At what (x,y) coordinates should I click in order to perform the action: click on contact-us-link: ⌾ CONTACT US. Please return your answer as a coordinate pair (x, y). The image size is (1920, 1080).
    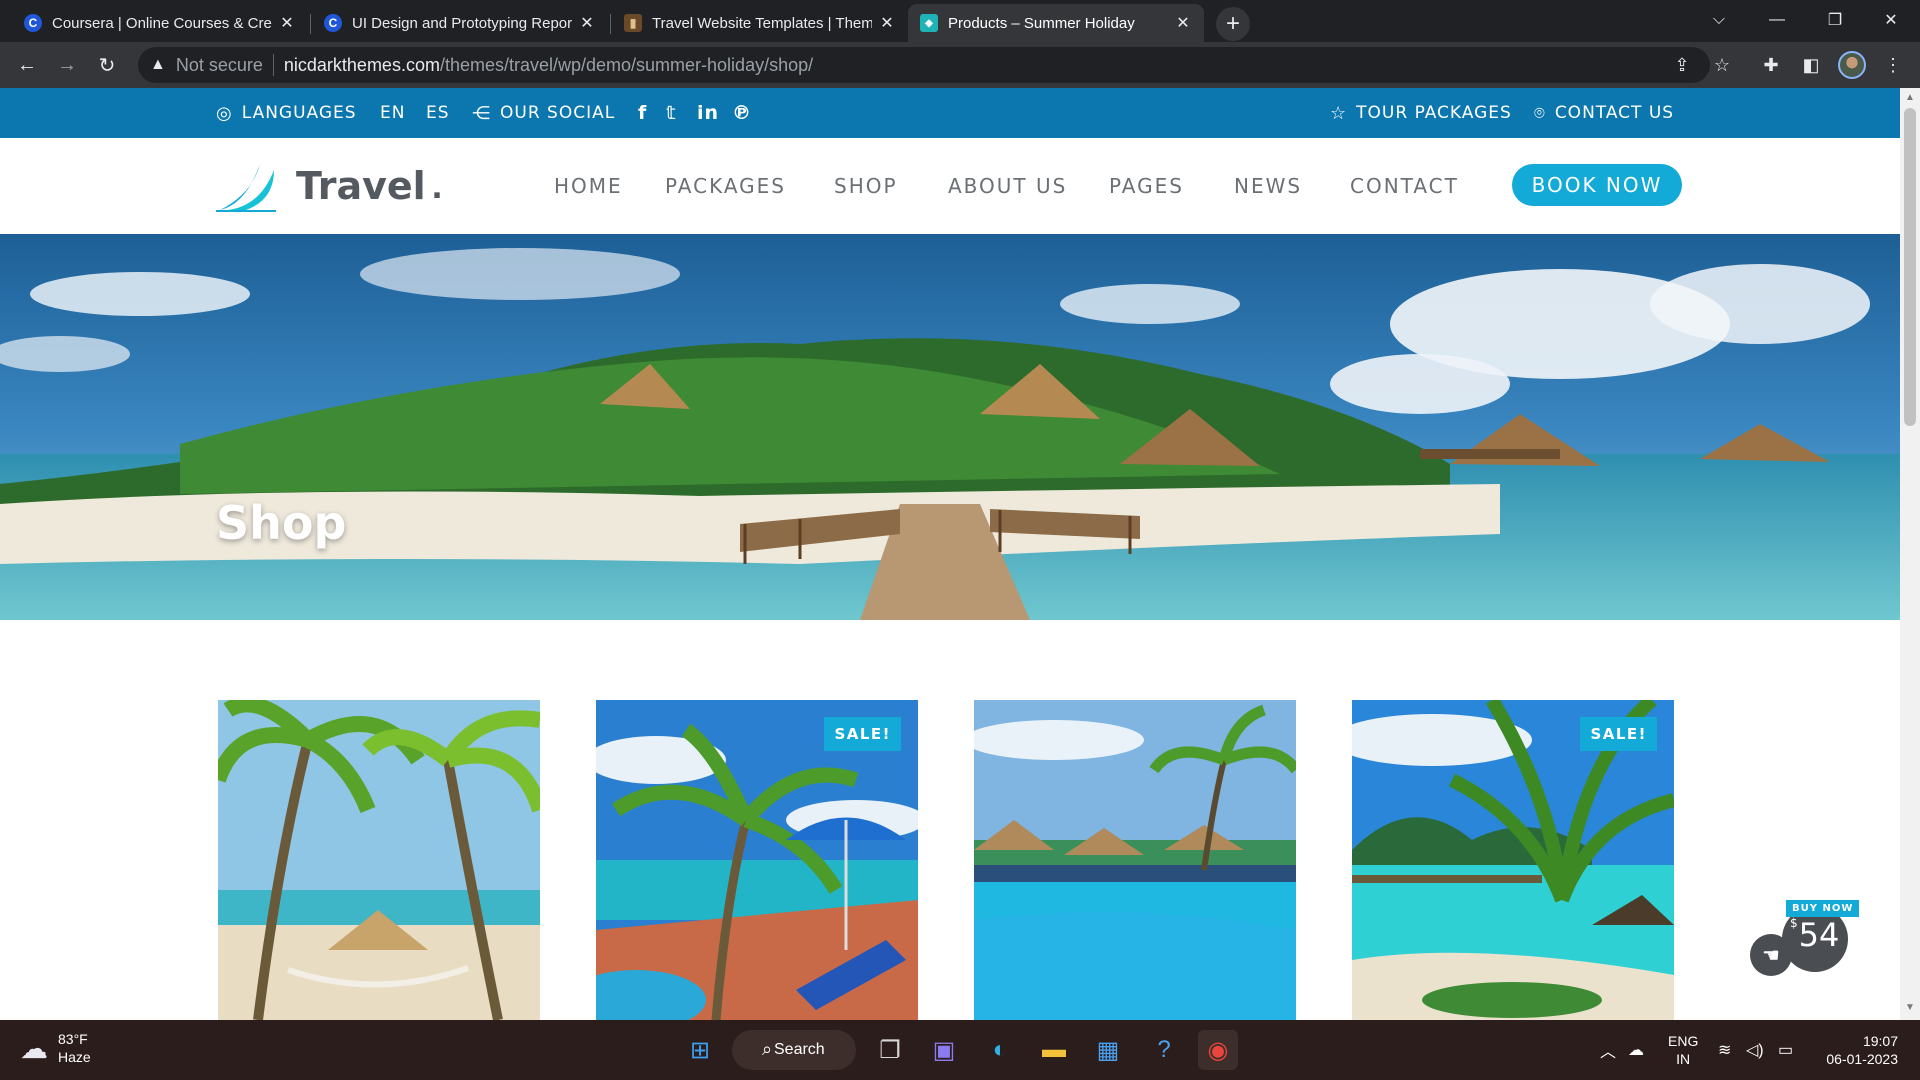
    Looking at the image, I should click on (1604, 113).